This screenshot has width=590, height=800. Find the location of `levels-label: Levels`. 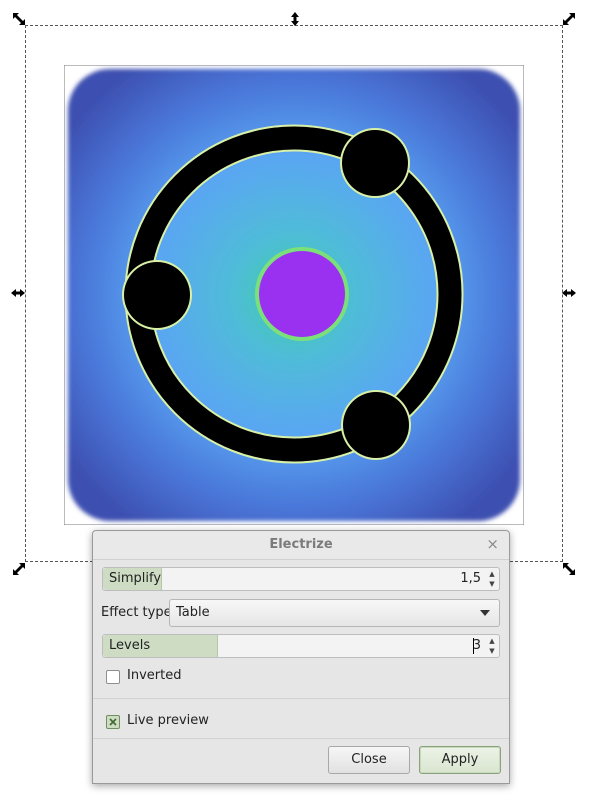

levels-label: Levels is located at coordinates (130, 645).